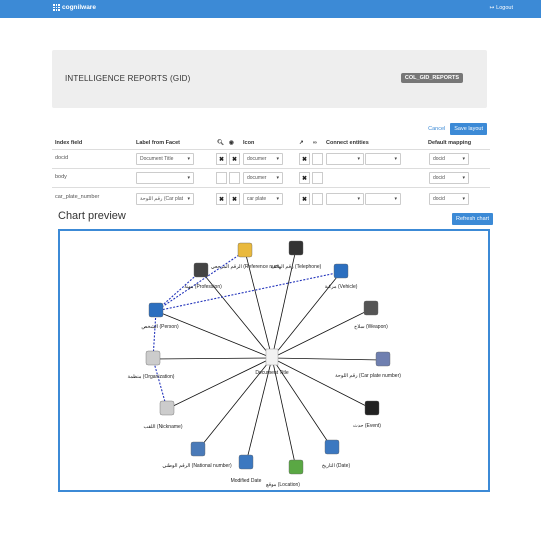 The height and width of the screenshot is (550, 541). Describe the element at coordinates (151, 377) in the screenshot. I see `graph-node-label: منظمة (Organization)` at that location.